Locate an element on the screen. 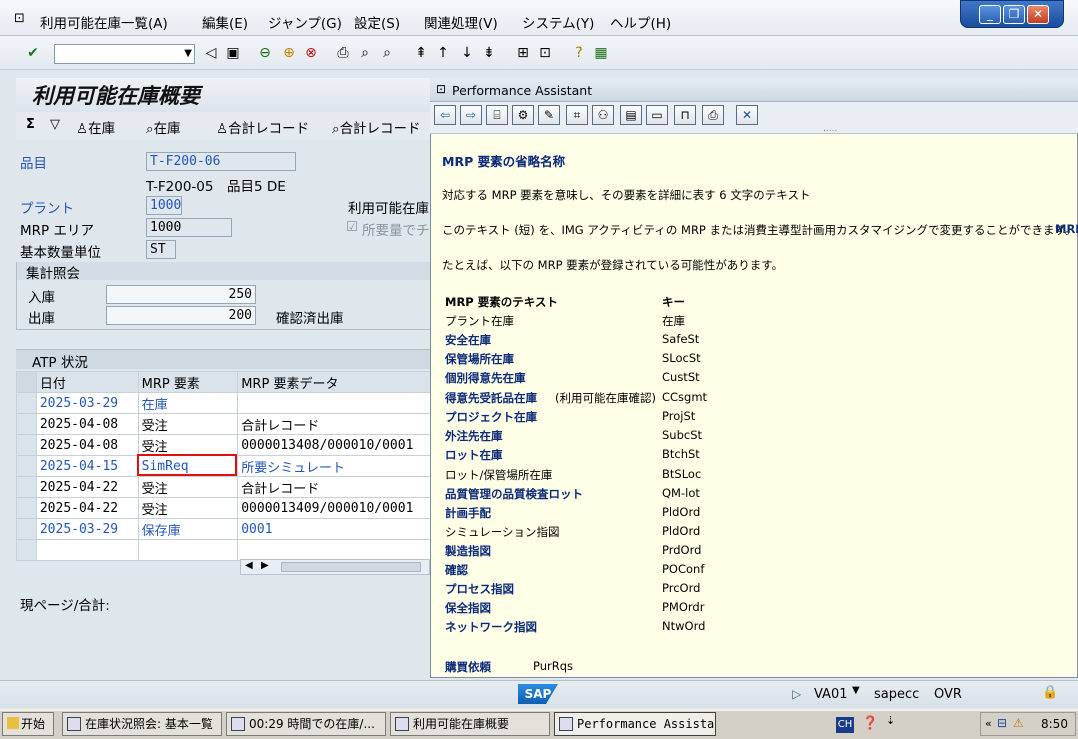  table-row: 2025-04-22 受注 0000013409/000010/0001 is located at coordinates (226, 508).